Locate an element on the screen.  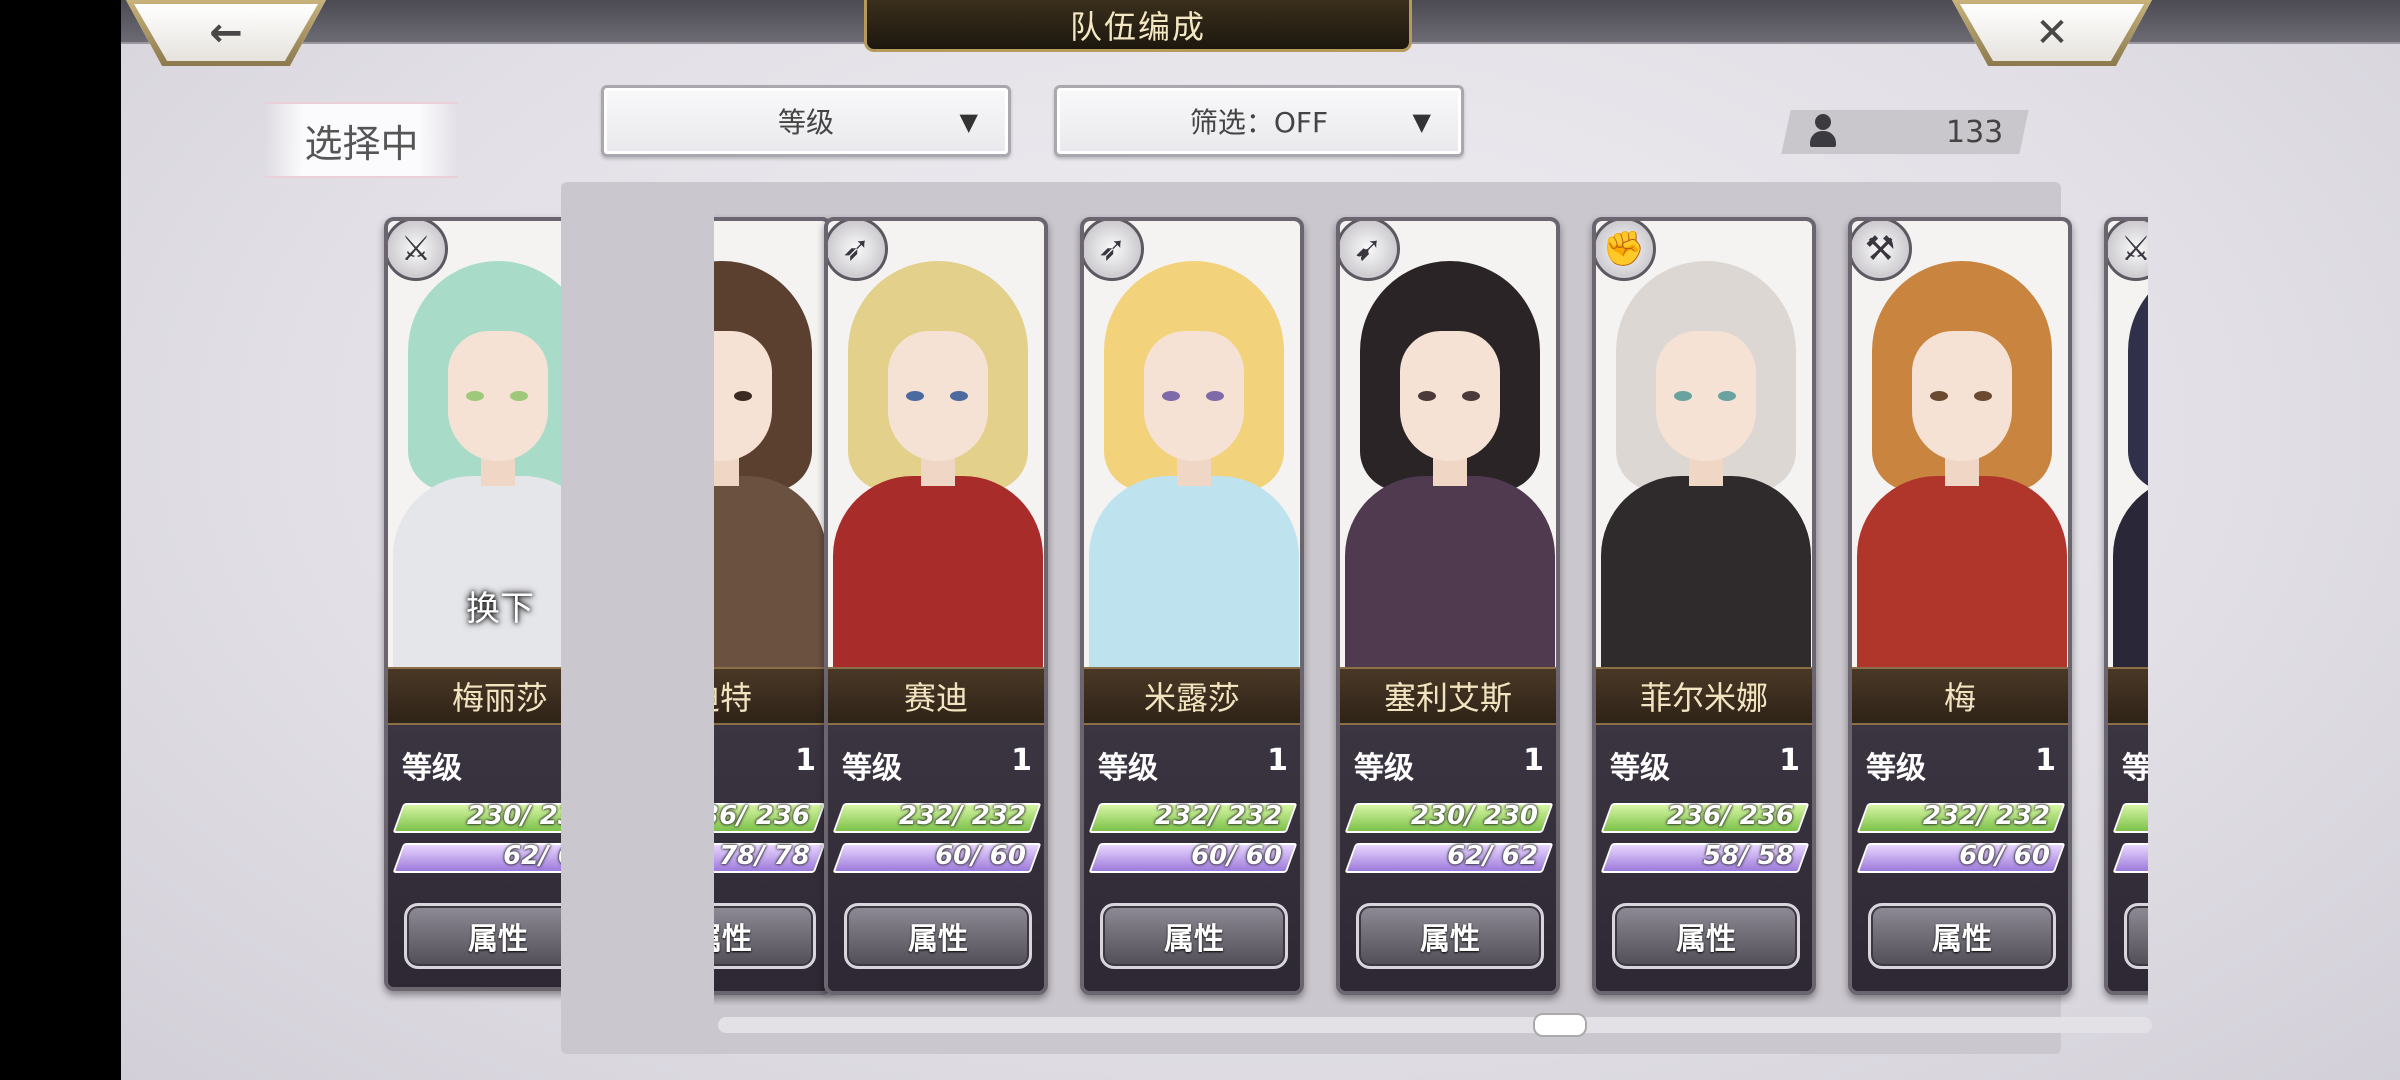
character-card: ✊ 菲尔米娜 等级 1 236/ 236 58/ 58 属性 is located at coordinates (1704, 606).